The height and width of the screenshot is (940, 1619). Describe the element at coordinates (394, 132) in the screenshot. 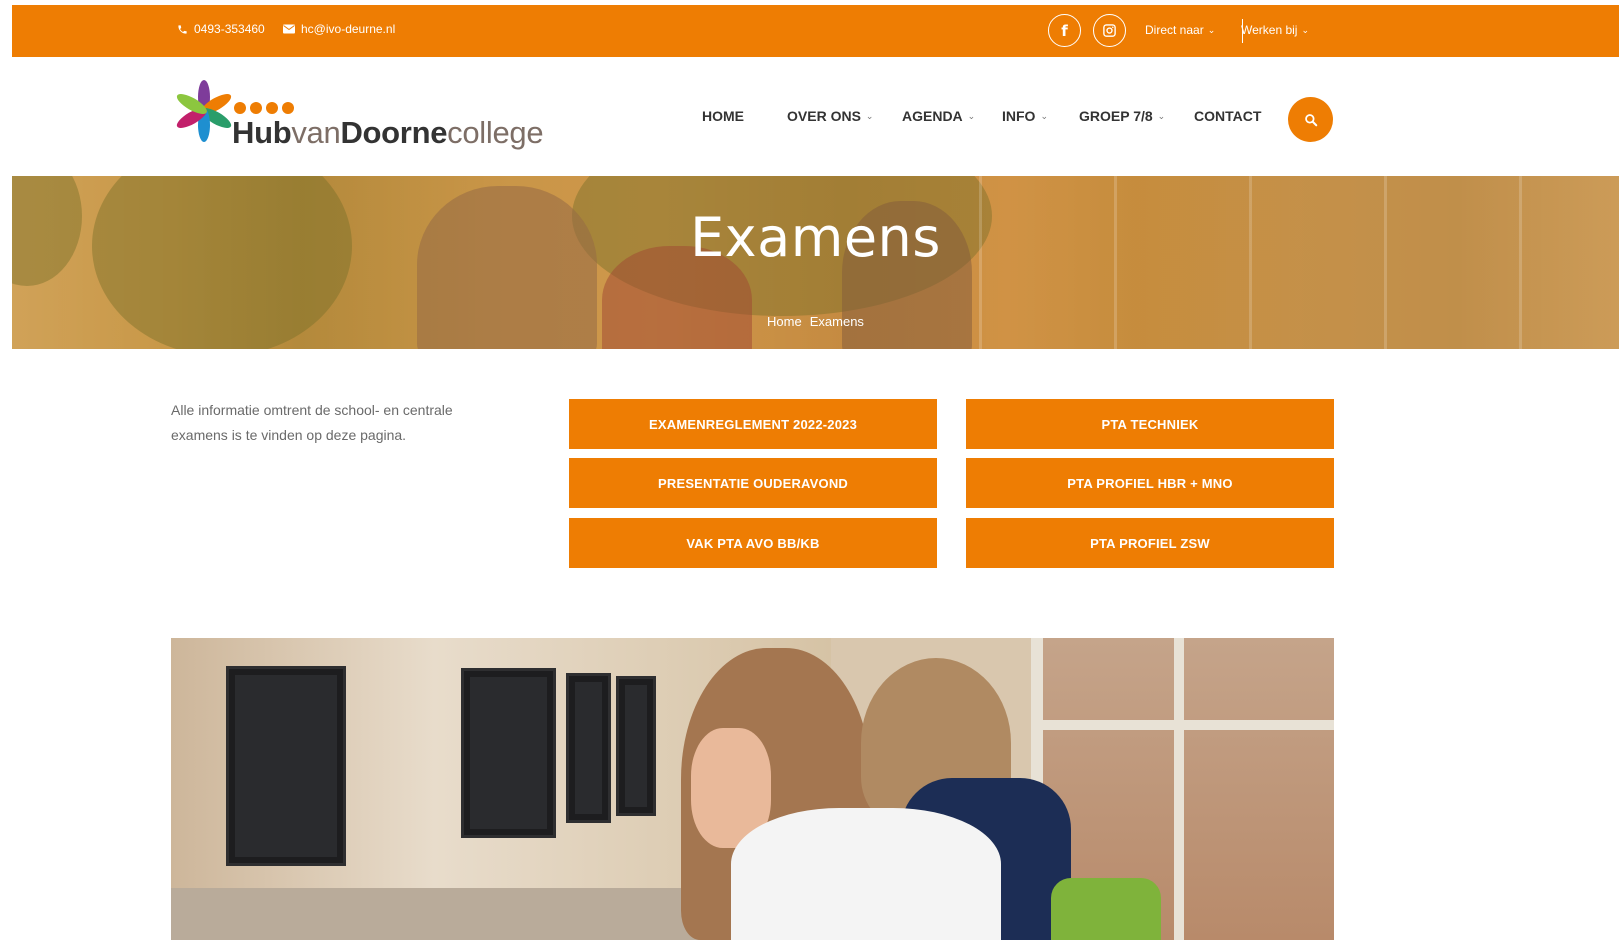

I see `logo-text-doorne: Doorne` at that location.